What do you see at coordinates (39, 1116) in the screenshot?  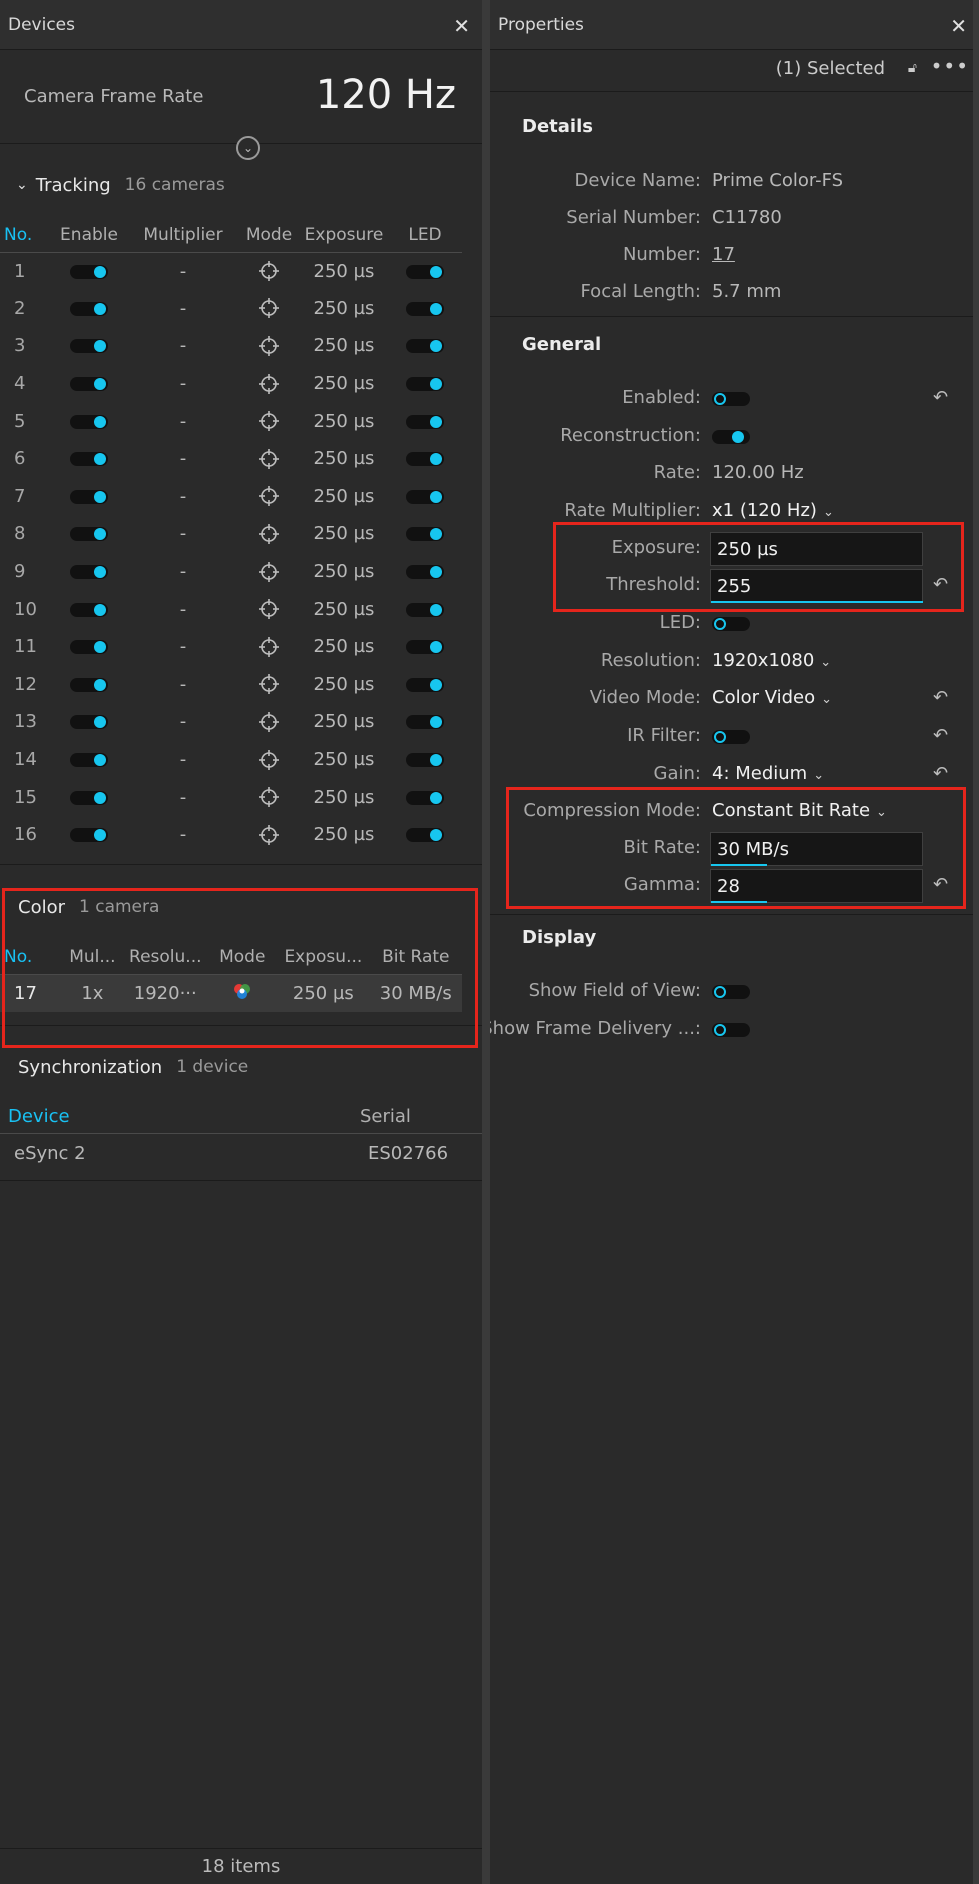 I see `column-header-device: Device` at bounding box center [39, 1116].